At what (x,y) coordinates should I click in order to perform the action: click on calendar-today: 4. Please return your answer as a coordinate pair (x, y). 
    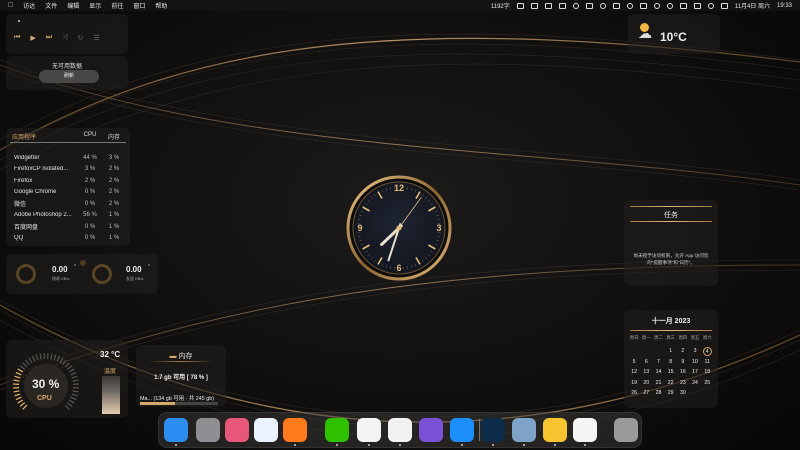
    Looking at the image, I should click on (707, 351).